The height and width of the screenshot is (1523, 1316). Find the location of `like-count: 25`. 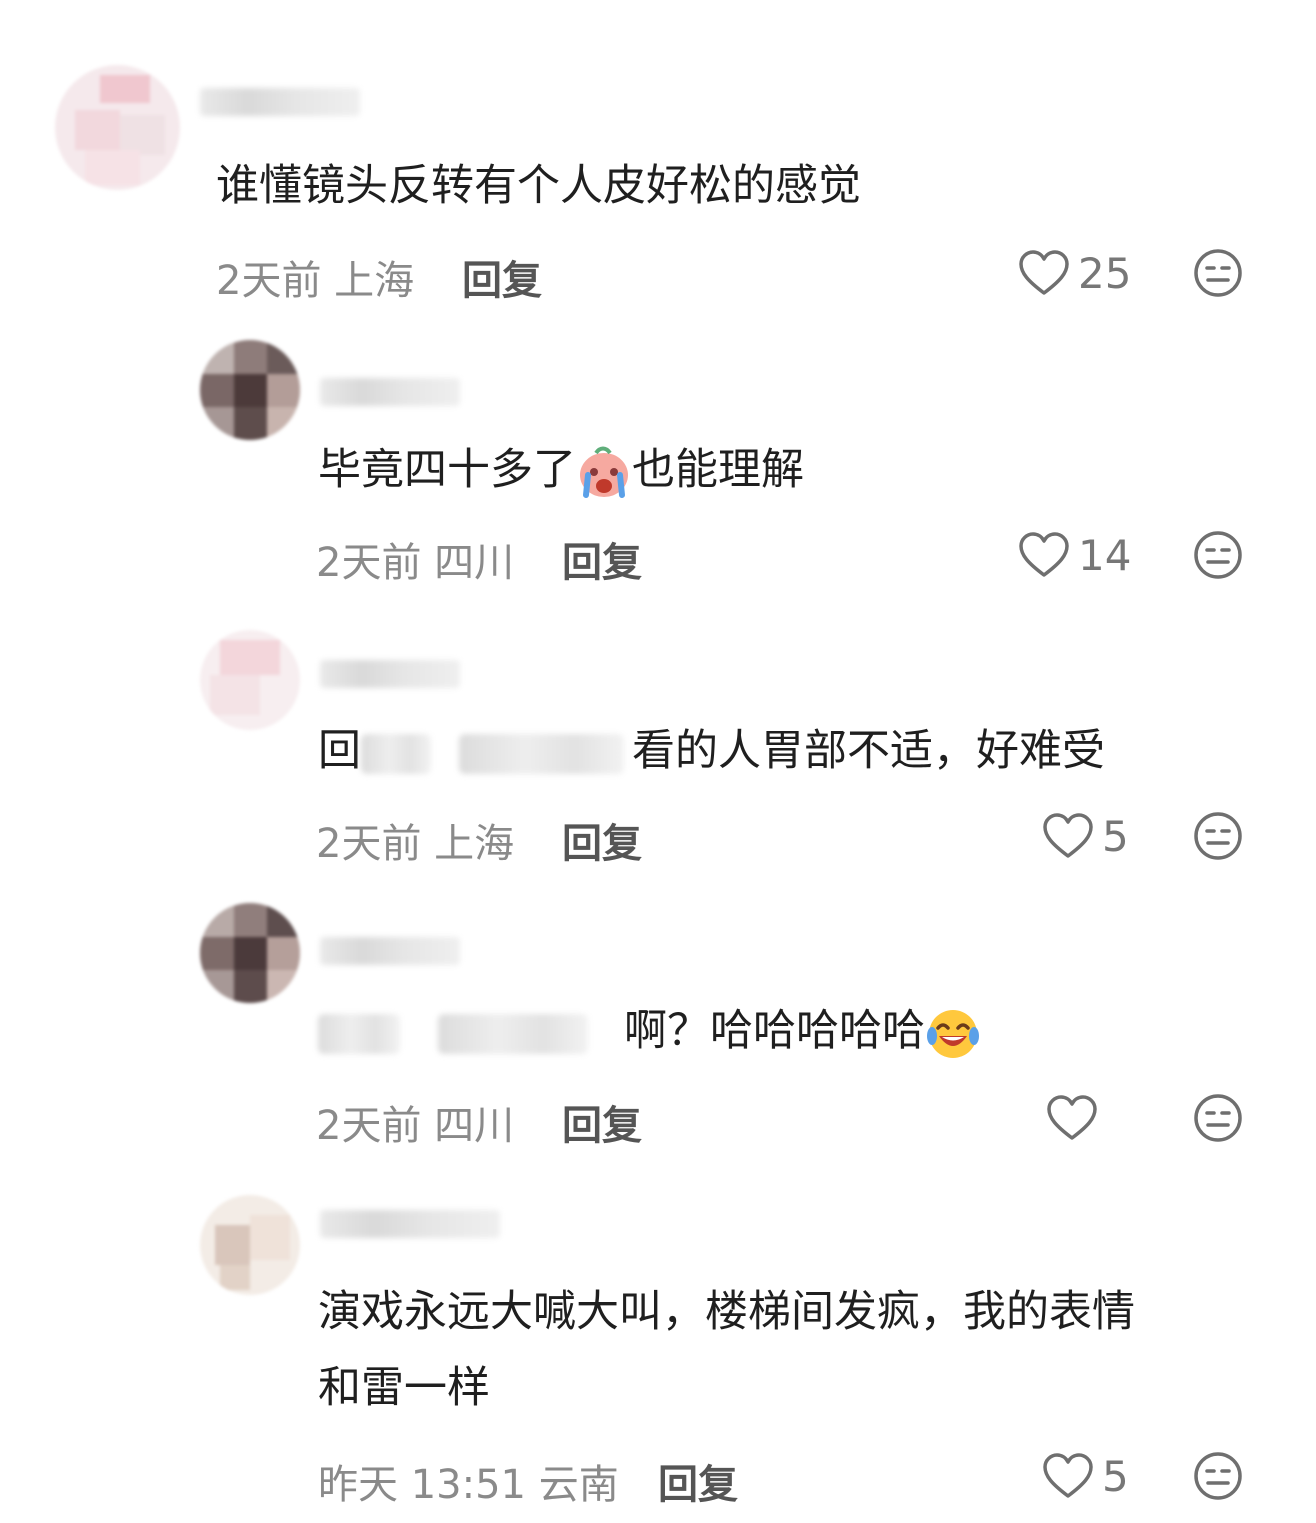

like-count: 25 is located at coordinates (1105, 273).